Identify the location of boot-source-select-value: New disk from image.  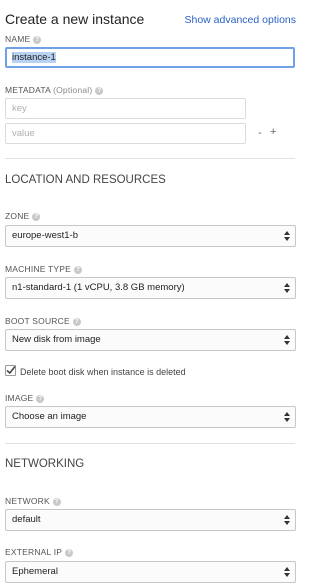
(56, 339).